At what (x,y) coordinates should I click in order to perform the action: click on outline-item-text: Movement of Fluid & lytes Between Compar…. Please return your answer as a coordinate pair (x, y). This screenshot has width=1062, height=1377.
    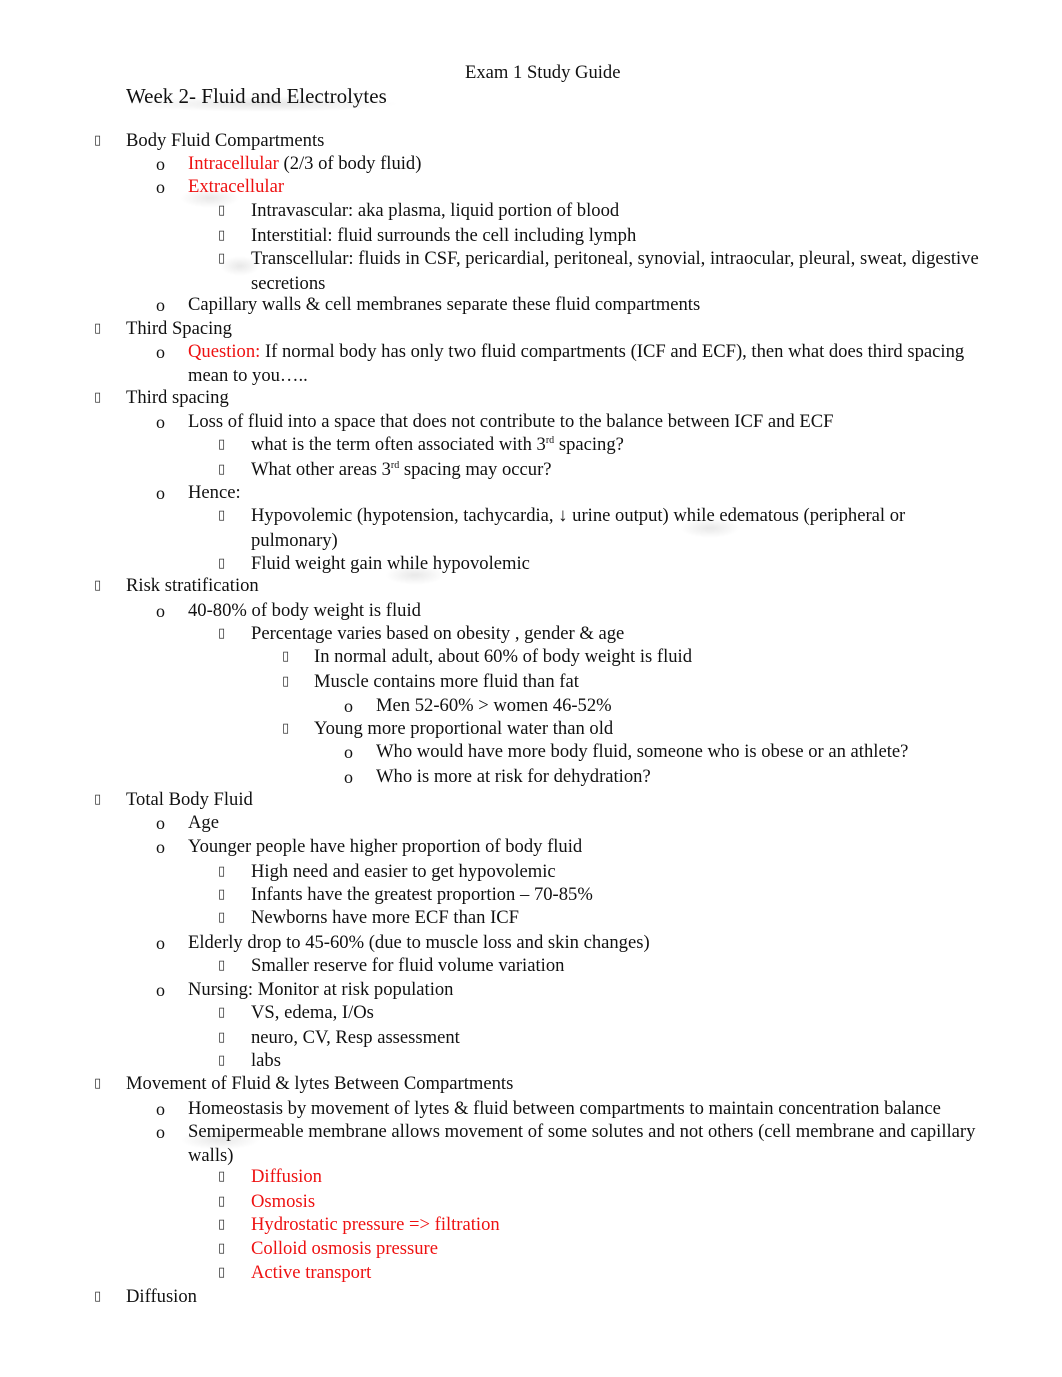
    Looking at the image, I should click on (320, 1083).